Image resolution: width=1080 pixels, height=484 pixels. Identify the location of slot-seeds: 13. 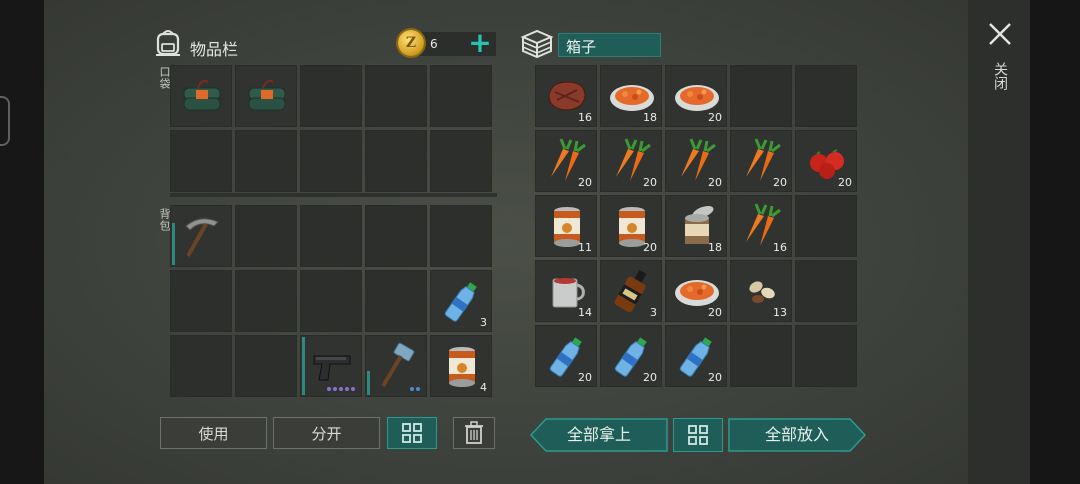
(761, 291).